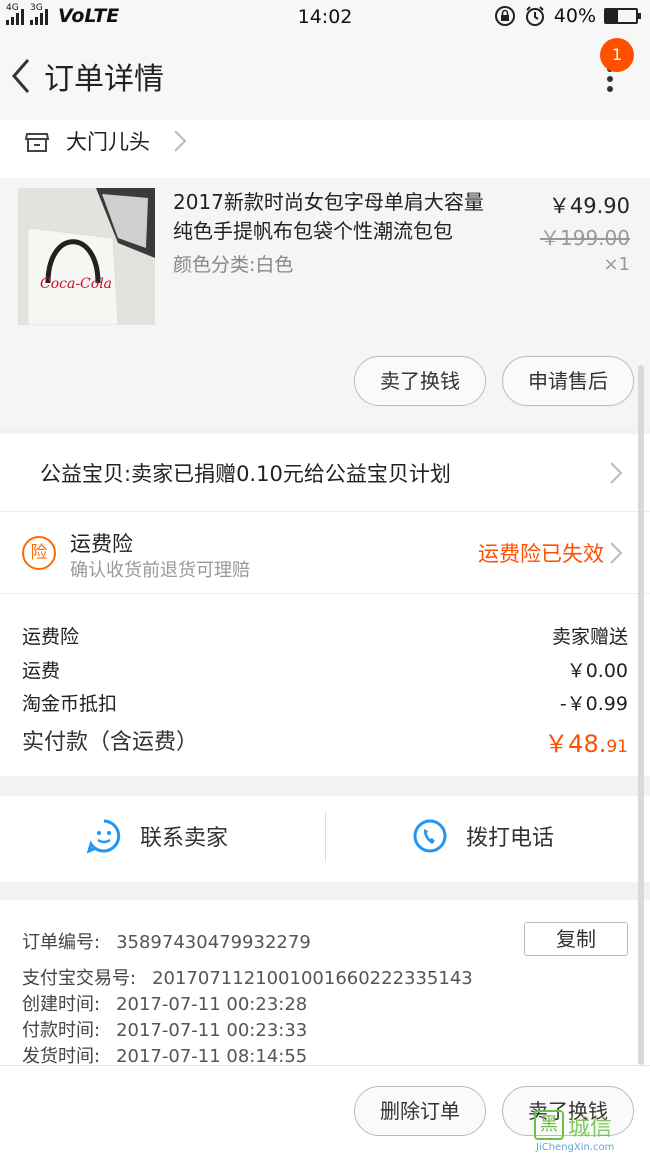 This screenshot has width=650, height=1155. I want to click on phone-icon, so click(430, 836).